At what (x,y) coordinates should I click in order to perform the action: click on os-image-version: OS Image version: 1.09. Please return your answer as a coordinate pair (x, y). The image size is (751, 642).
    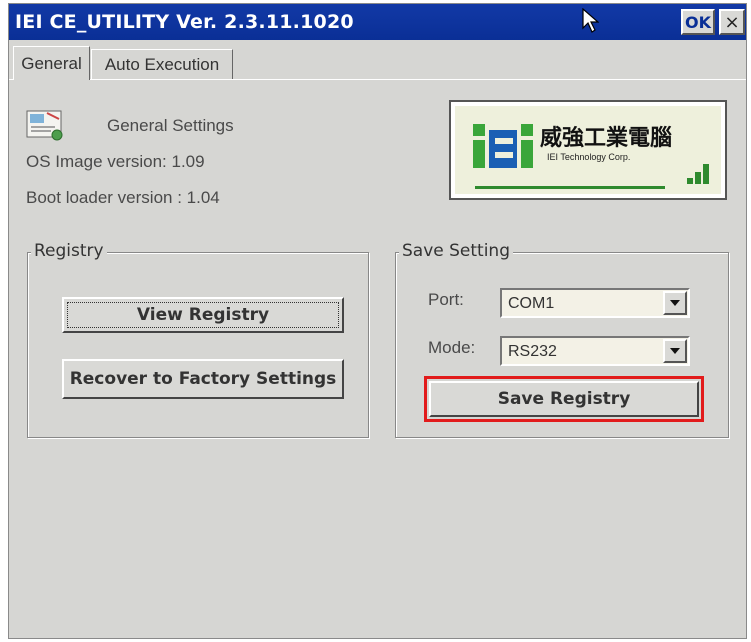
    Looking at the image, I should click on (115, 161).